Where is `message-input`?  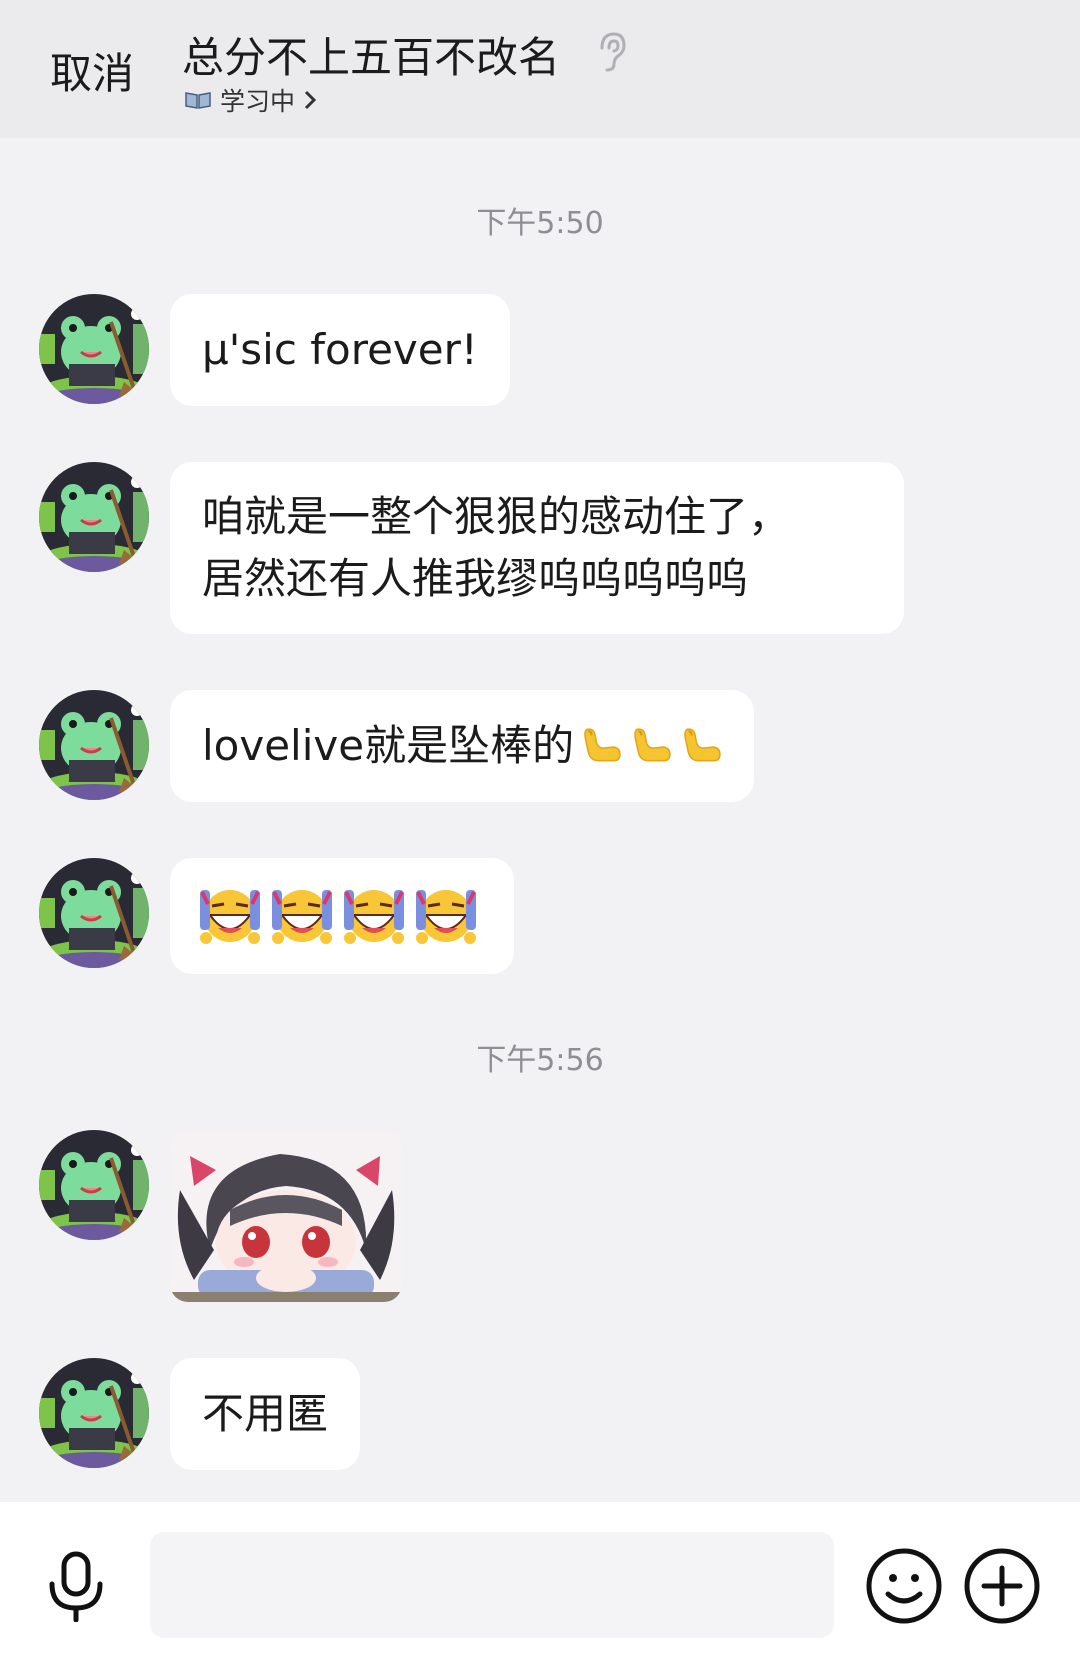 message-input is located at coordinates (492, 1585).